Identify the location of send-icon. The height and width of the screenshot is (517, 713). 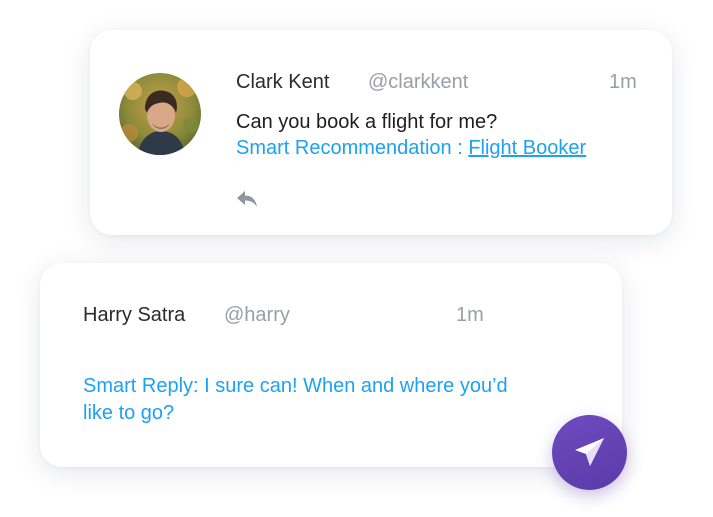
(589, 452).